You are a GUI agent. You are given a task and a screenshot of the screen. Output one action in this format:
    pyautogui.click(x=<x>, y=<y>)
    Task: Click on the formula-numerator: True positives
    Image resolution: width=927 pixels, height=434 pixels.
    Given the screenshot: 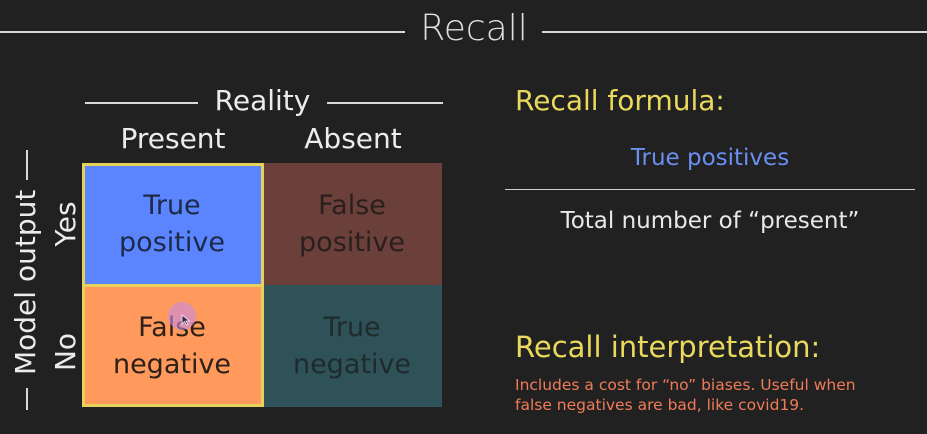 What is the action you would take?
    pyautogui.click(x=710, y=158)
    